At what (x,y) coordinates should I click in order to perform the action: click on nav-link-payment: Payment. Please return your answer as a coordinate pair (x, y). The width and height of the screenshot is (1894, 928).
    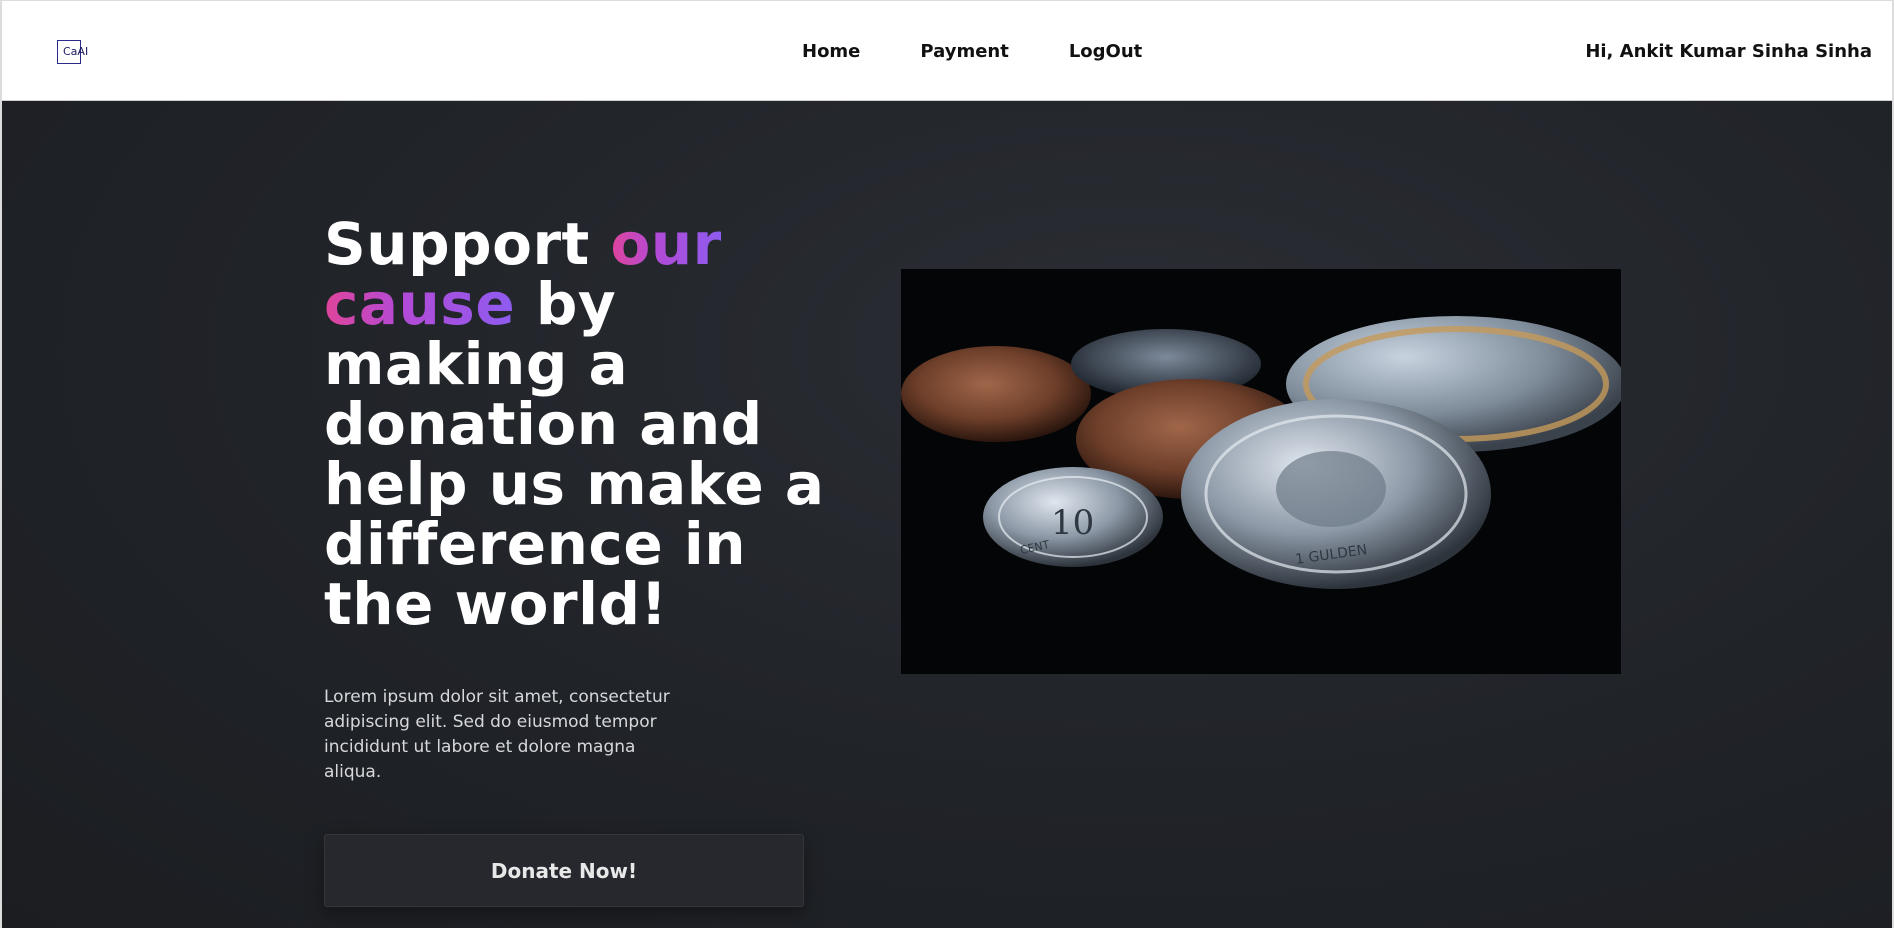
    Looking at the image, I should click on (964, 51).